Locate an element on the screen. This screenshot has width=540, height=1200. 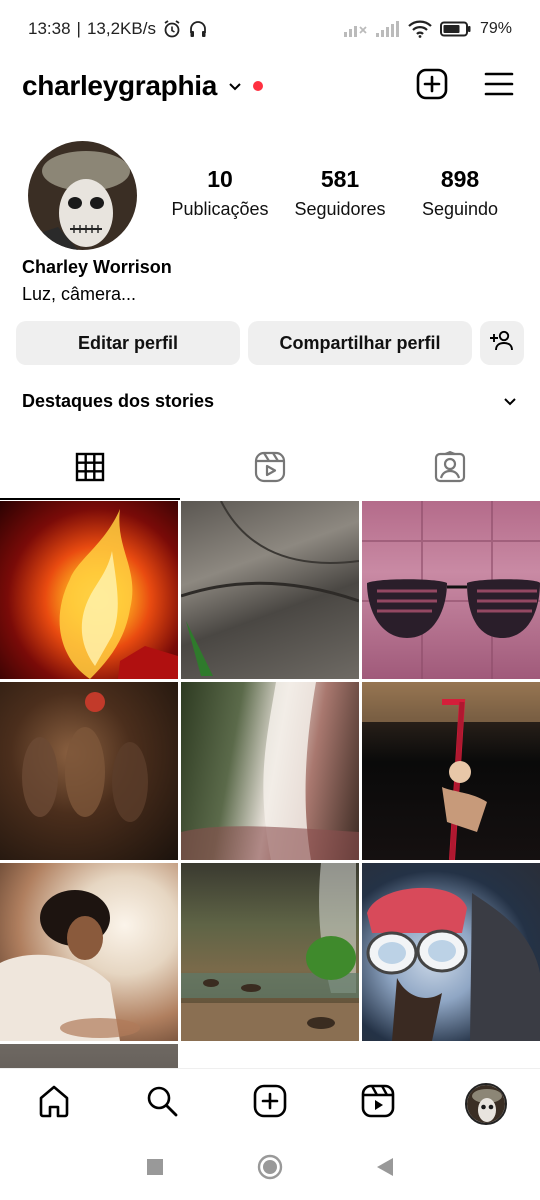
profile-actions: Editar perfil Compartilhar perfil is located at coordinates (270, 343).